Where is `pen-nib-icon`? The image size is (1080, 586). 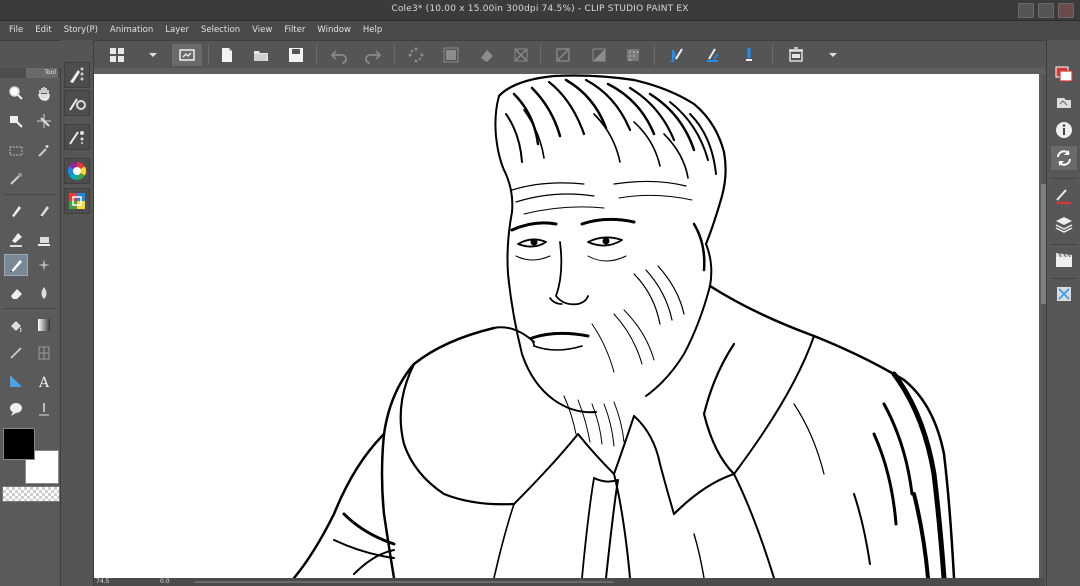 pen-nib-icon is located at coordinates (16, 211).